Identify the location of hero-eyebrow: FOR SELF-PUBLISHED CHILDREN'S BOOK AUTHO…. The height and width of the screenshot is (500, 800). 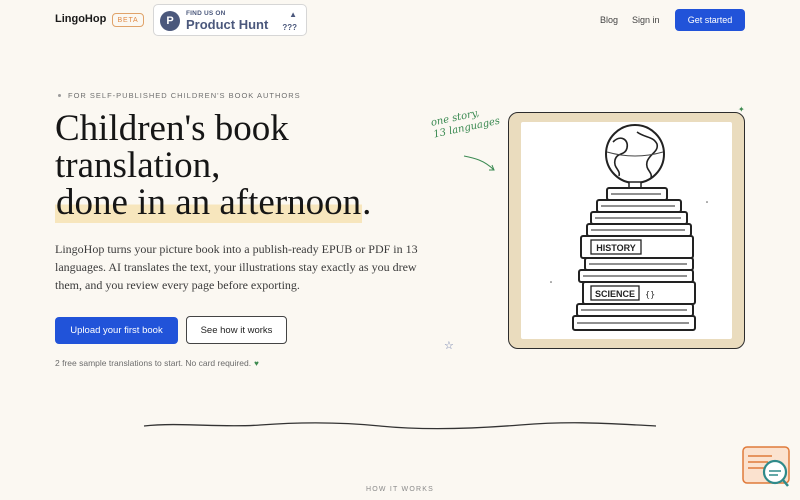
(179, 95).